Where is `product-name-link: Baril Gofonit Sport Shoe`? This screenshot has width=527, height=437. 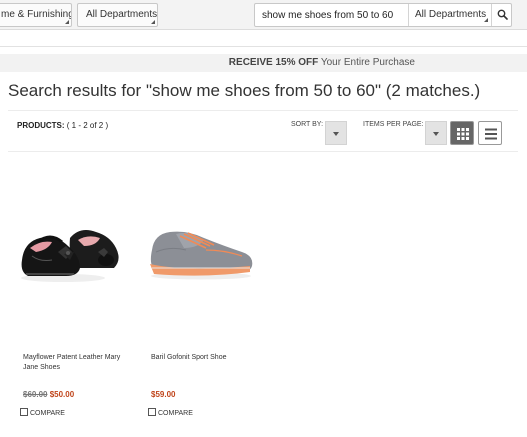
product-name-link: Baril Gofonit Sport Shoe is located at coordinates (206, 358).